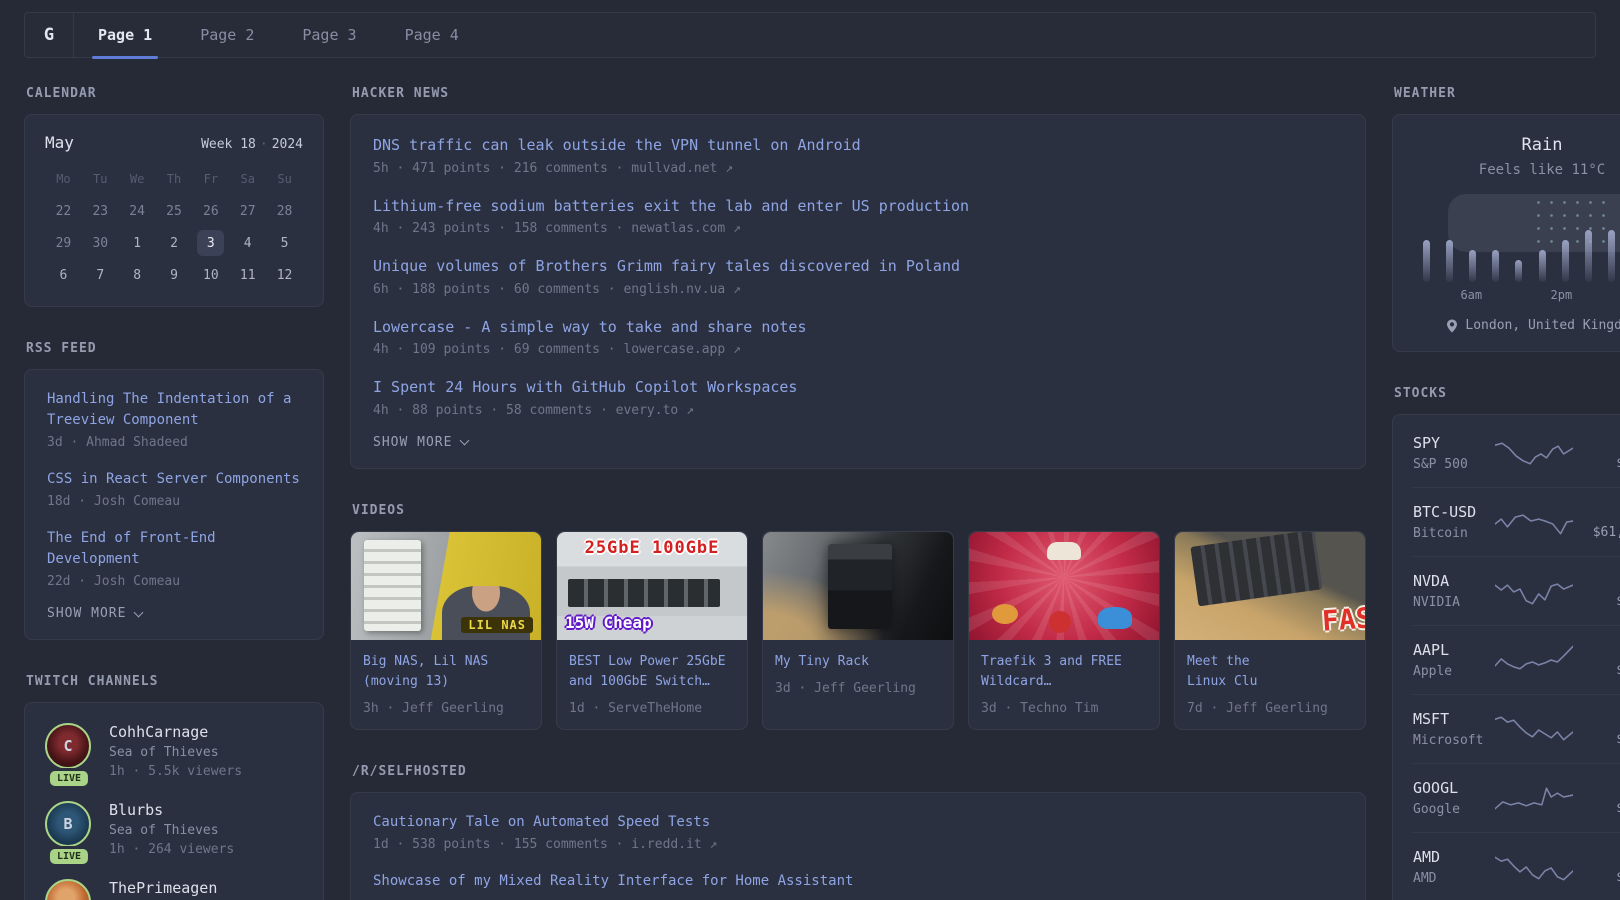  Describe the element at coordinates (845, 688) in the screenshot. I see `video-meta: 3d · Jeff Geerling` at that location.